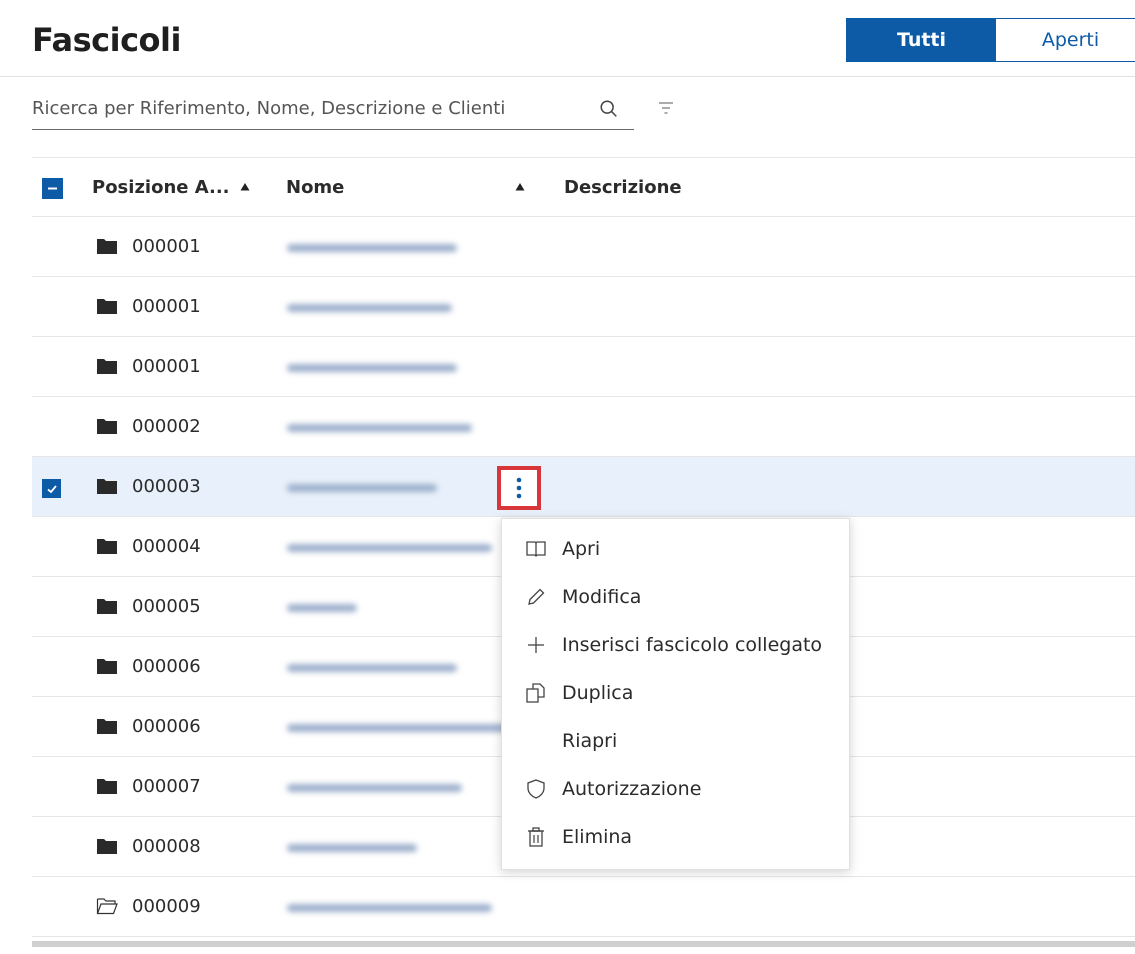  I want to click on menu-item-elimina: Elimina, so click(675, 837).